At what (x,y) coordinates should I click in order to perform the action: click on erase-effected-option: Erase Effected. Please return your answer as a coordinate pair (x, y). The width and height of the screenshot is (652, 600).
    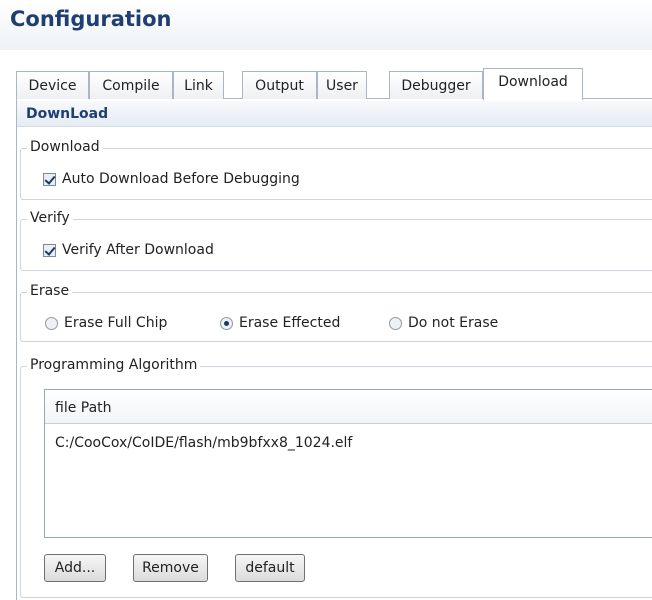
    Looking at the image, I should click on (280, 323).